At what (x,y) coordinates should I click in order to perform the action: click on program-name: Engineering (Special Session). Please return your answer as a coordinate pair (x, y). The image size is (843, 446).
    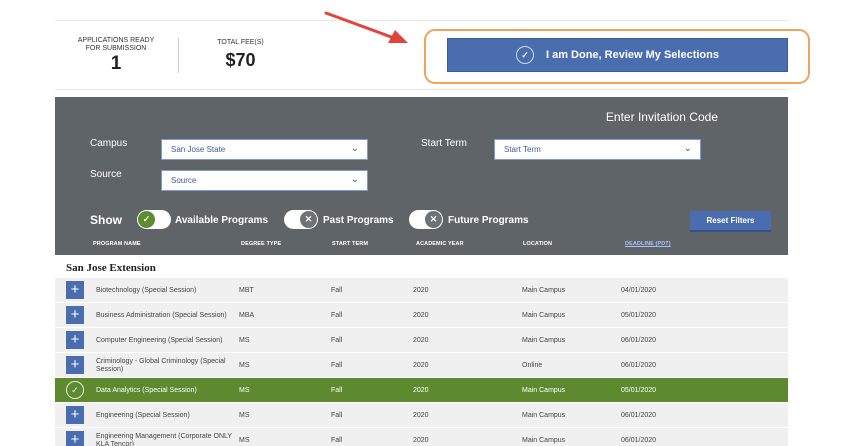
    Looking at the image, I should click on (143, 415).